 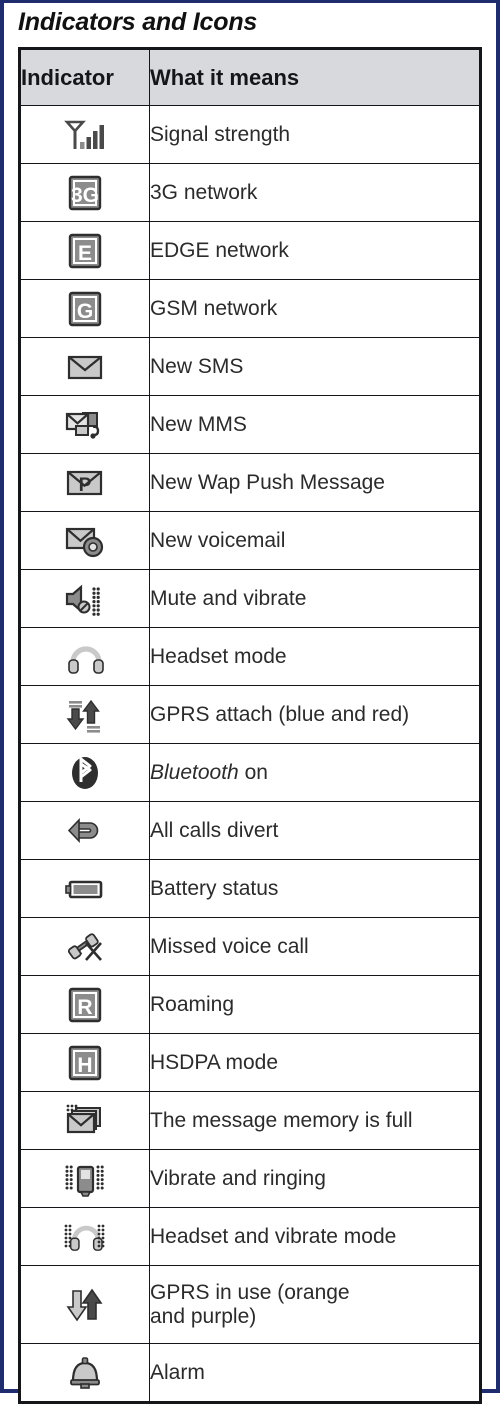 What do you see at coordinates (314, 1236) in the screenshot?
I see `indicator-meaning-cell: Headset and vibrate mode` at bounding box center [314, 1236].